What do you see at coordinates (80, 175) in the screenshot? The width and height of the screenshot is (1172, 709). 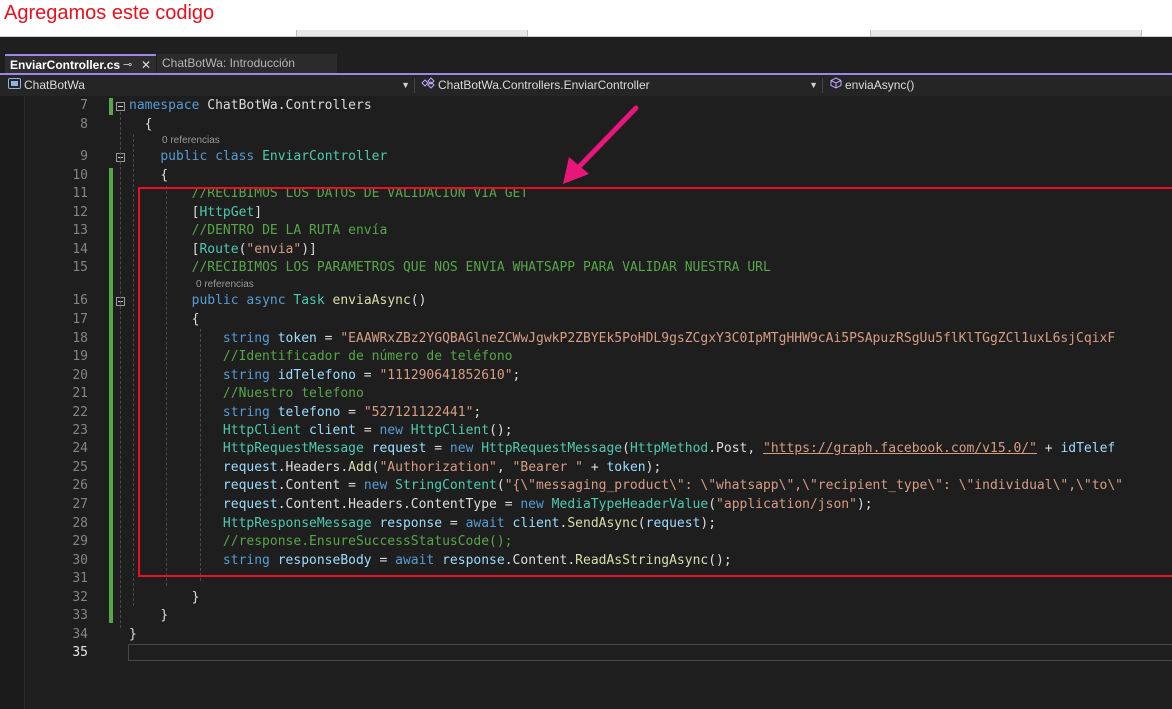 I see `line-number: 10` at bounding box center [80, 175].